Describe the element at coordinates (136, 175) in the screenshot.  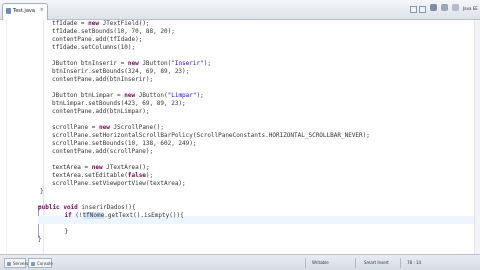
I see `code-token: false` at that location.